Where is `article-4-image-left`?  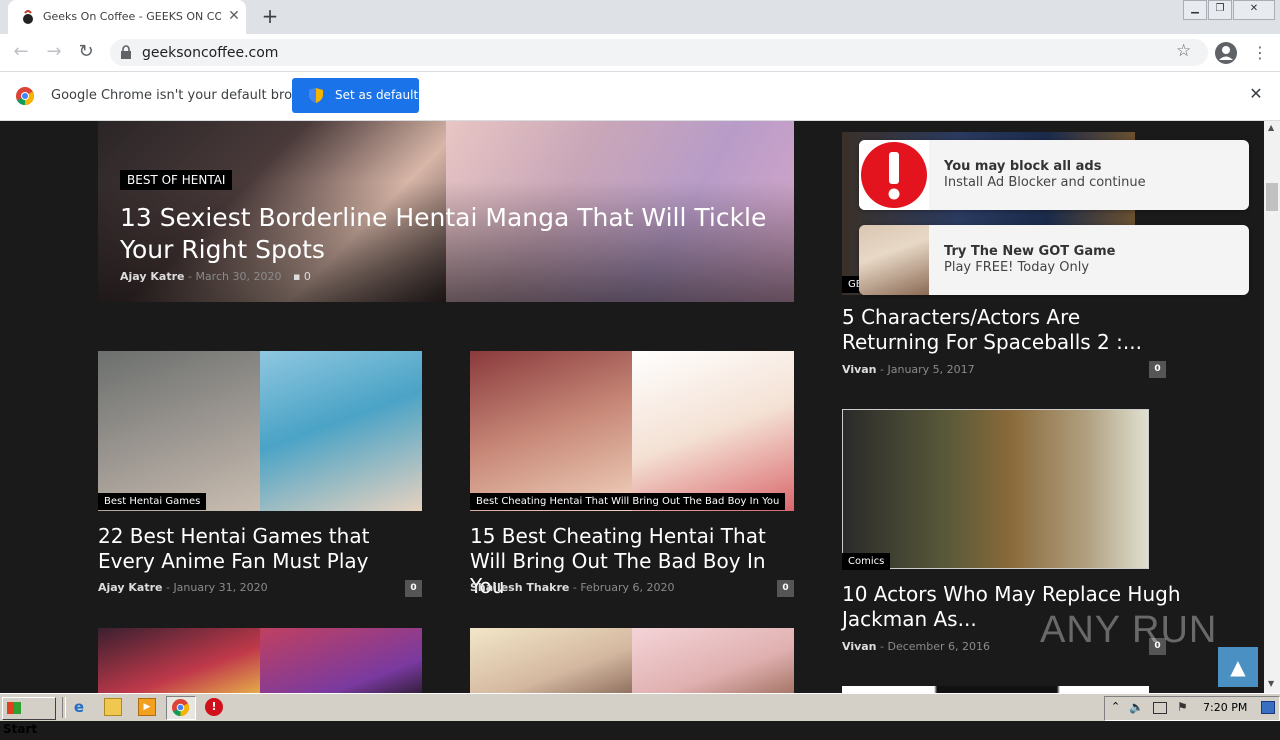
article-4-image-left is located at coordinates (551, 660).